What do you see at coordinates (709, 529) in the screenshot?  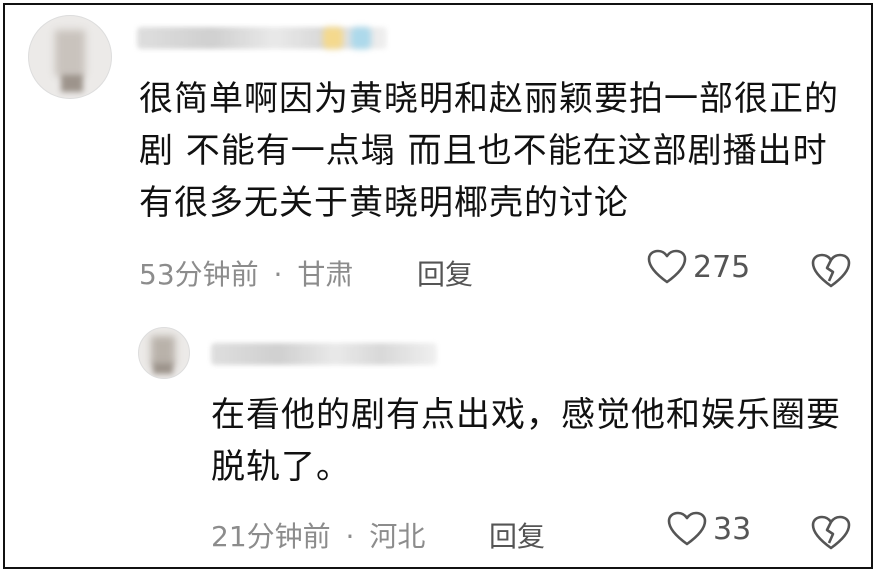 I see `like-button: 33` at bounding box center [709, 529].